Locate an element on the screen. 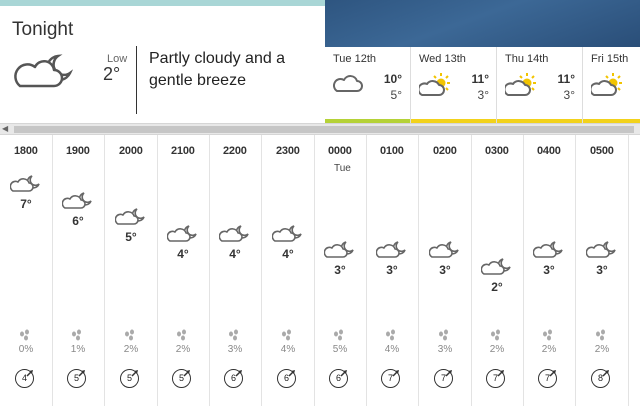 The width and height of the screenshot is (640, 406). wind-speed-badge: 4 is located at coordinates (24, 378).